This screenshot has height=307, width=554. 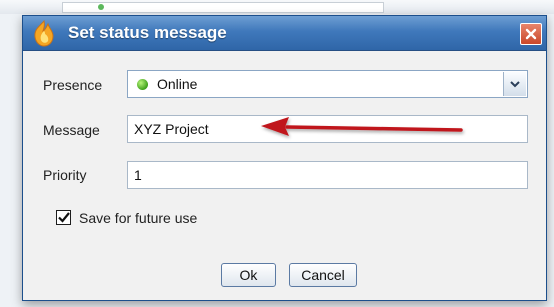 I want to click on save-checkbox-label: Save for future use, so click(x=138, y=218).